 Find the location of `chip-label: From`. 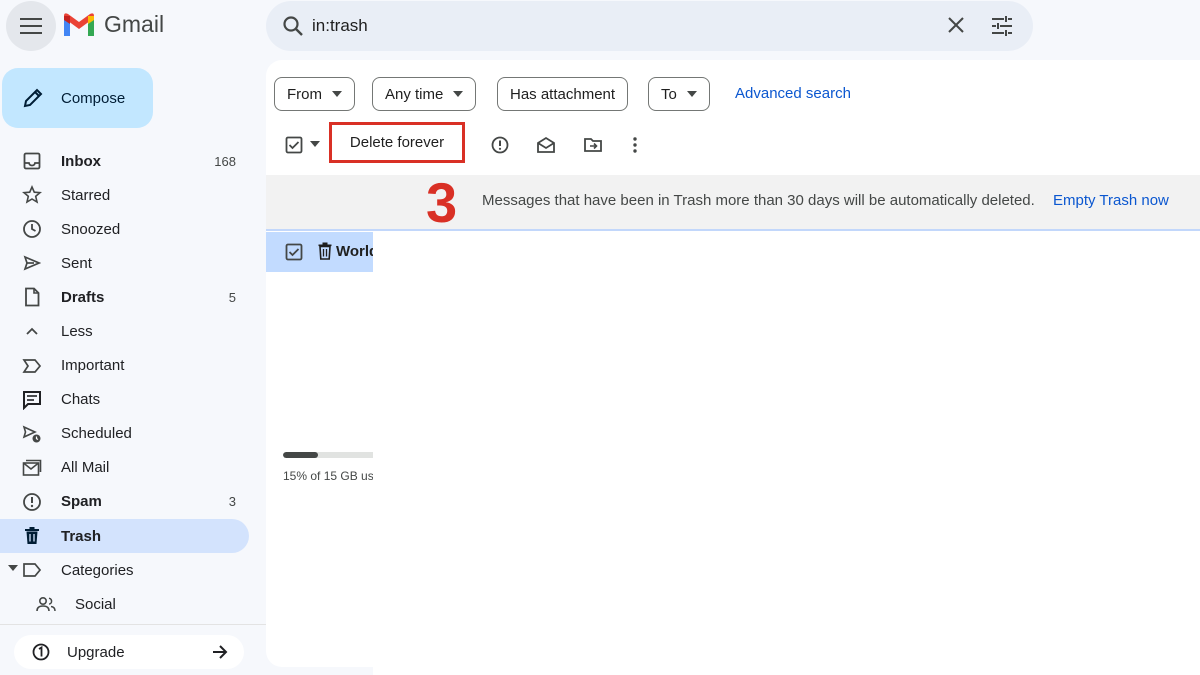

chip-label: From is located at coordinates (304, 94).